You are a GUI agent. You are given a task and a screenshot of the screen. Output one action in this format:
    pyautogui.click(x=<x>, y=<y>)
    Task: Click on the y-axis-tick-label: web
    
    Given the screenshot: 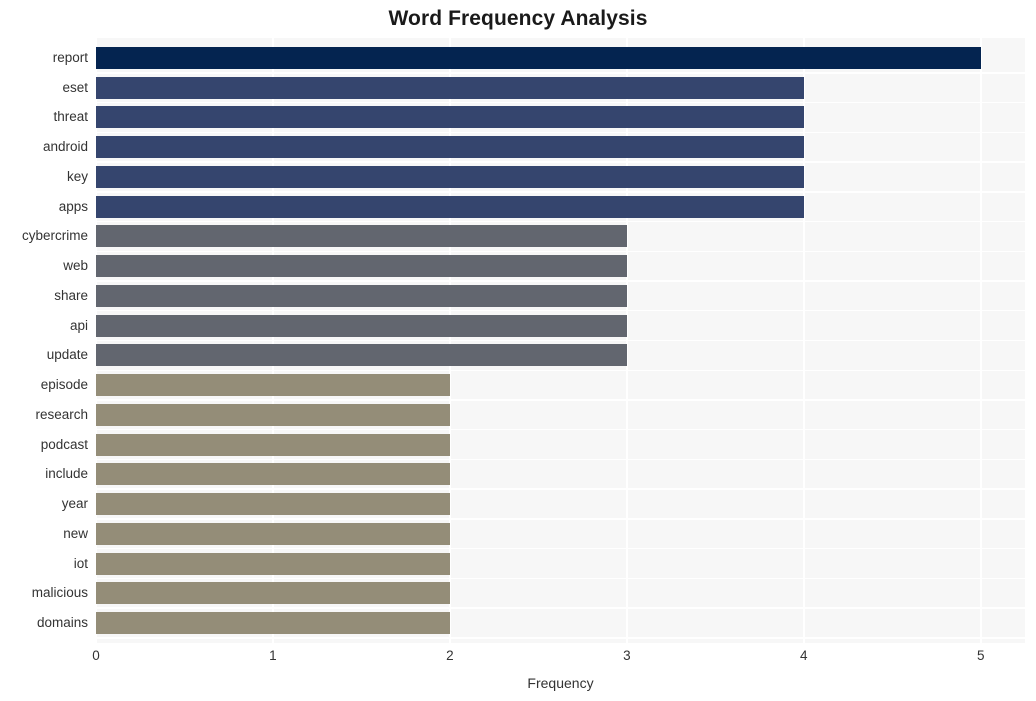 What is the action you would take?
    pyautogui.click(x=75, y=266)
    